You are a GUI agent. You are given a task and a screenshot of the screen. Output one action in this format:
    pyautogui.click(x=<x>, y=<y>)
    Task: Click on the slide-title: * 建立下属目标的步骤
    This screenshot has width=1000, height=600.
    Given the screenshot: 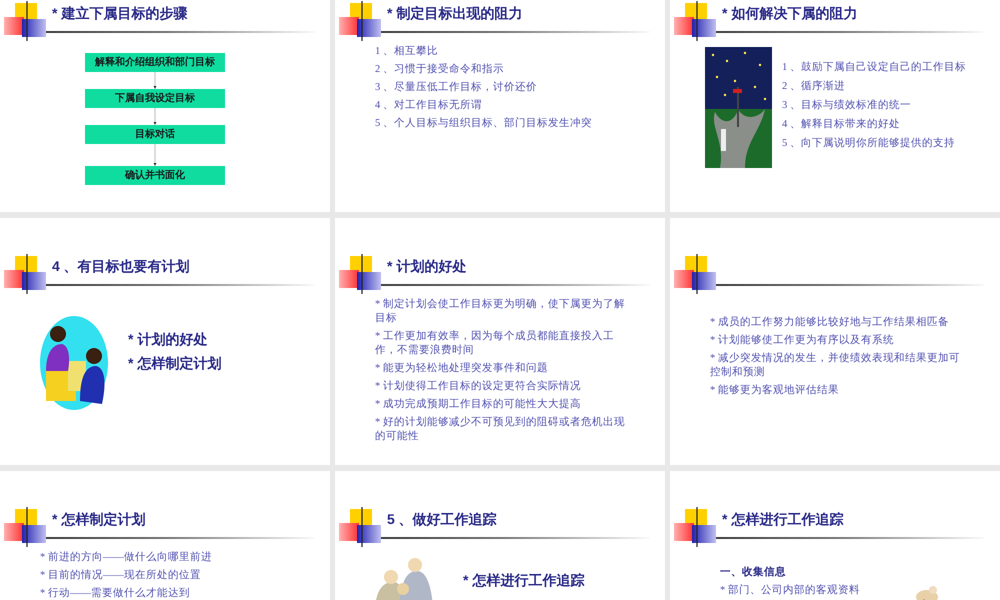 What is the action you would take?
    pyautogui.click(x=120, y=13)
    